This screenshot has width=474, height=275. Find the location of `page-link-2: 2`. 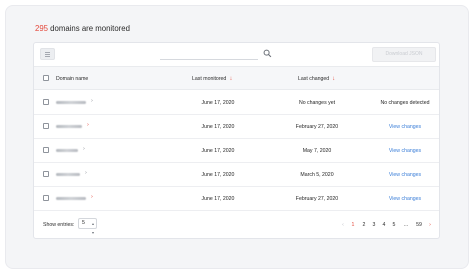

page-link-2: 2 is located at coordinates (364, 225).